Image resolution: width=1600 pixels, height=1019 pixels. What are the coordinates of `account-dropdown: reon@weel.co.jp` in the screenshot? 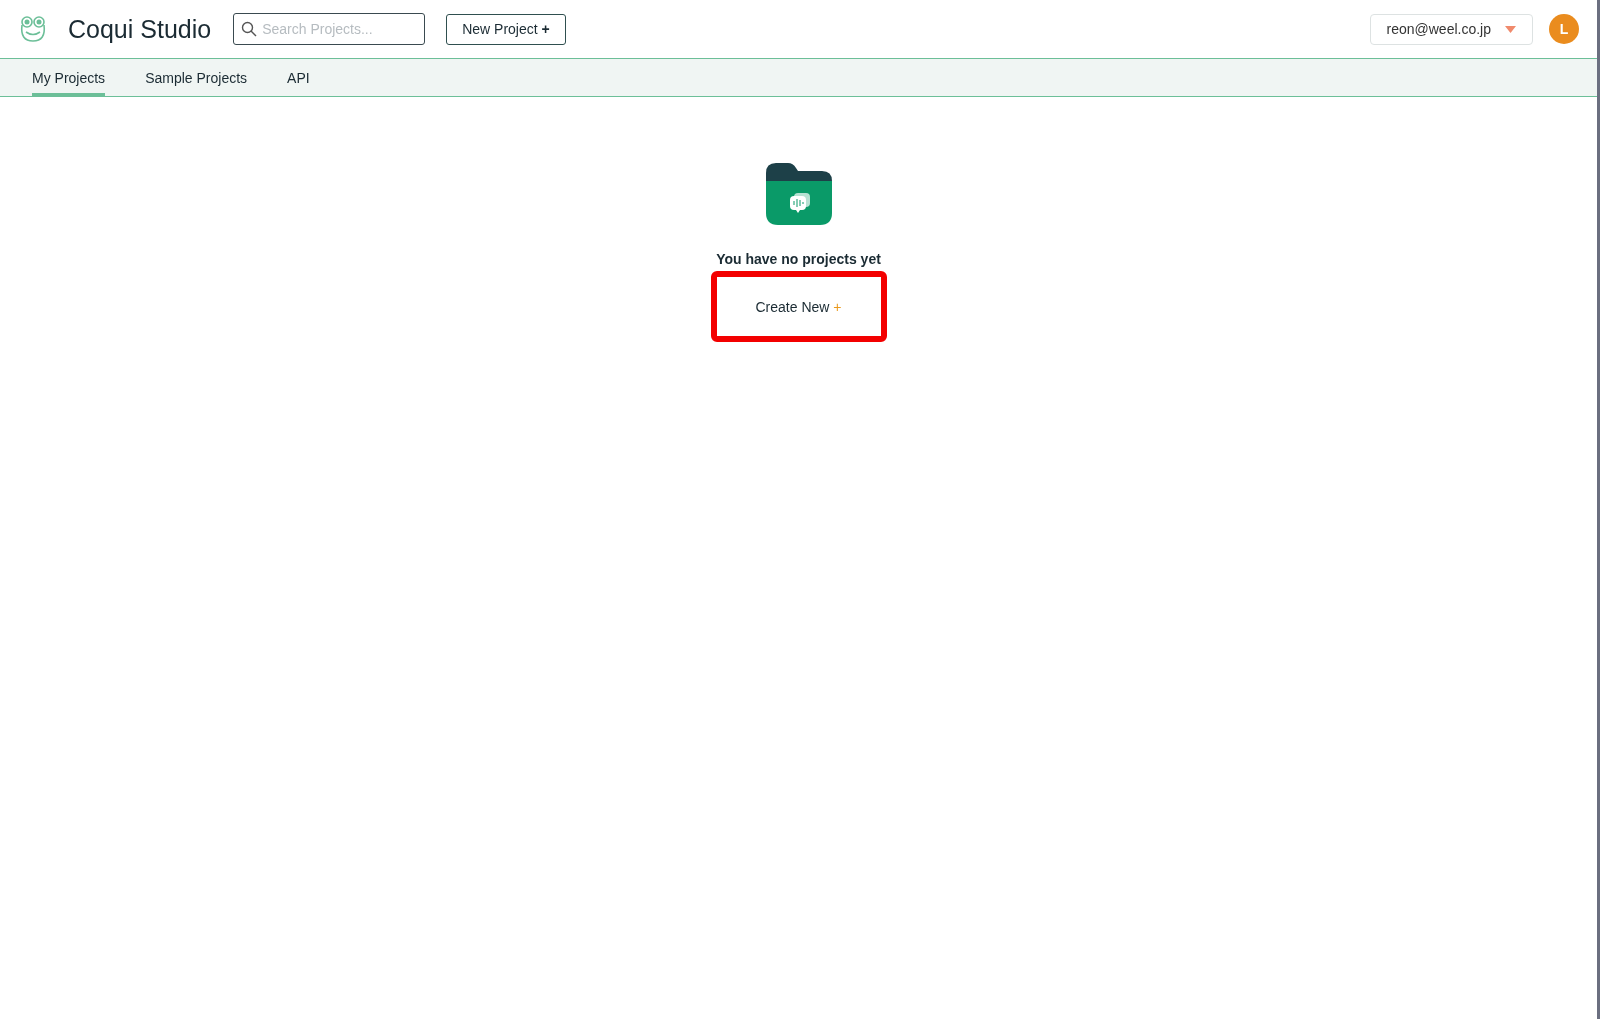 It's located at (1451, 29).